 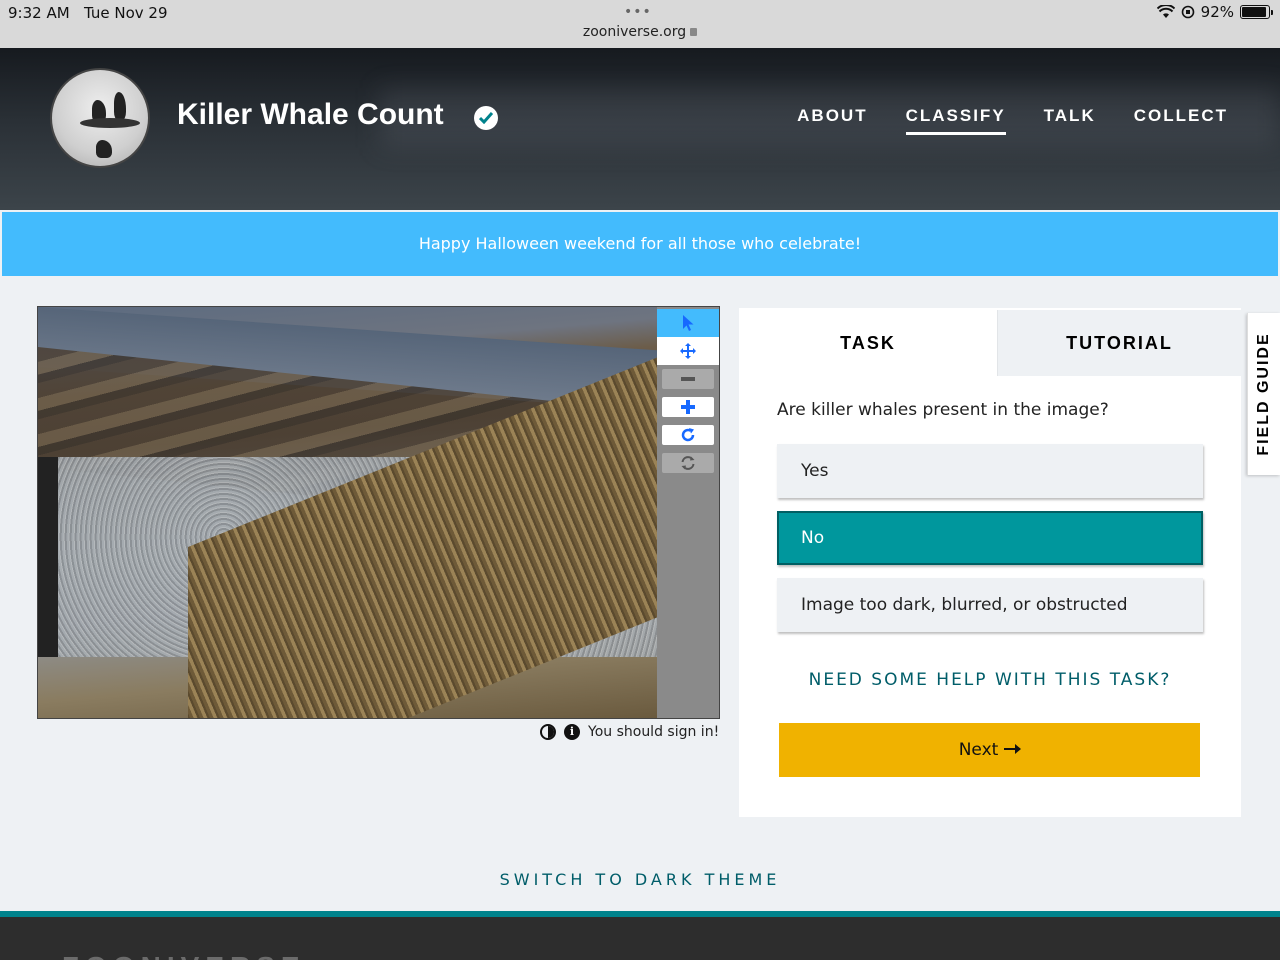 I want to click on info-icon: i, so click(x=572, y=732).